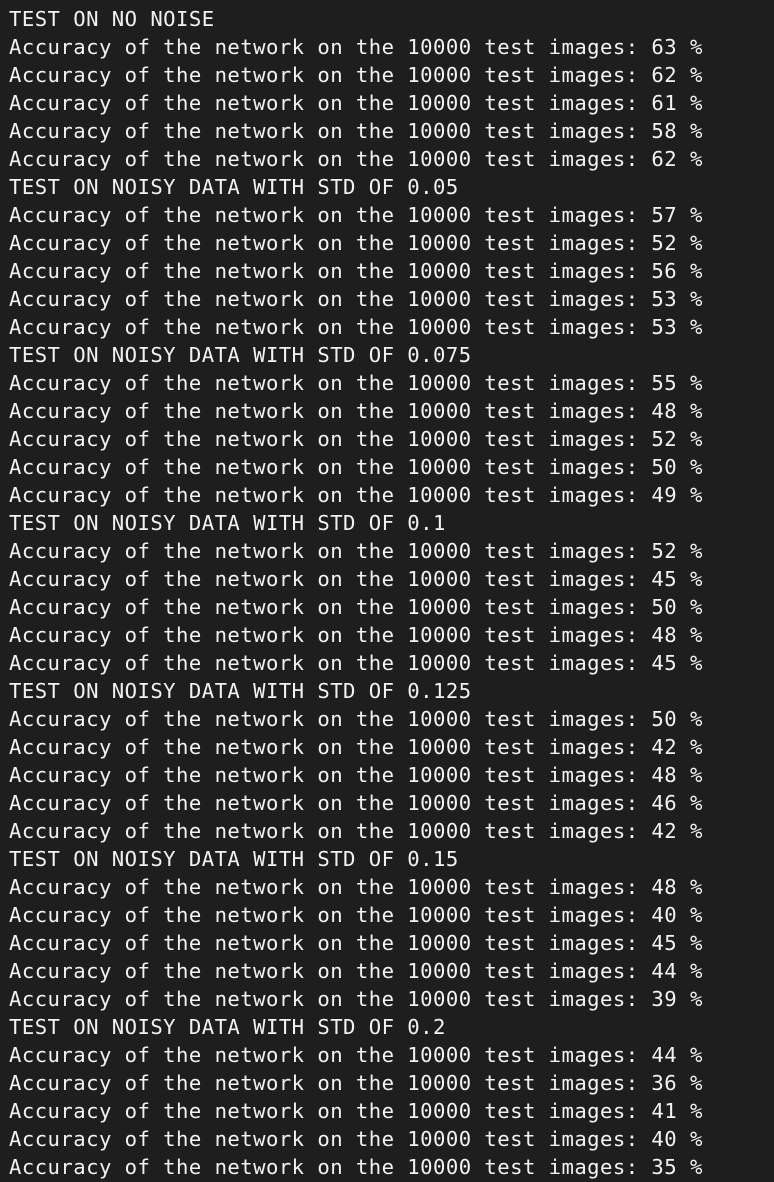 This screenshot has height=1182, width=774. Describe the element at coordinates (227, 1027) in the screenshot. I see `section-header-line: TEST ON NOISY DATA WITH STD OF 0.2` at that location.